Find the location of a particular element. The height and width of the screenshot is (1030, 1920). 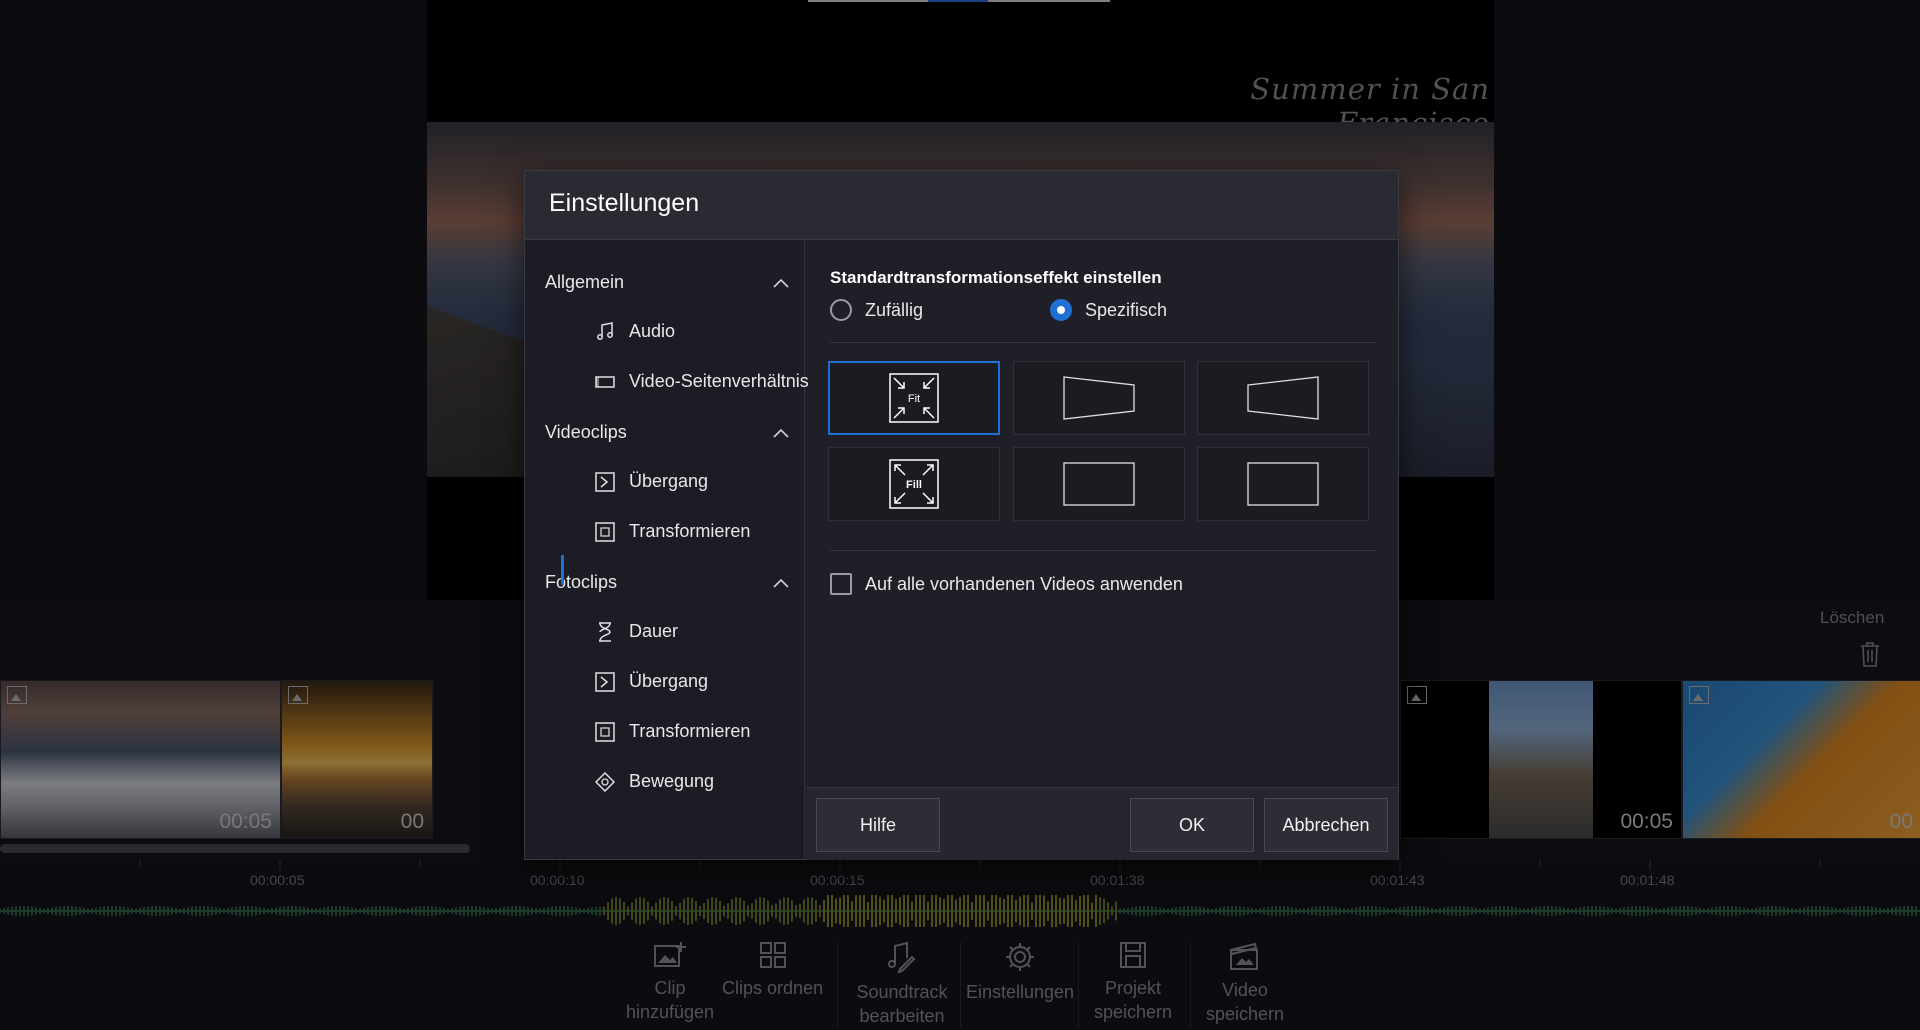

perspective-right-icon is located at coordinates (1283, 398).